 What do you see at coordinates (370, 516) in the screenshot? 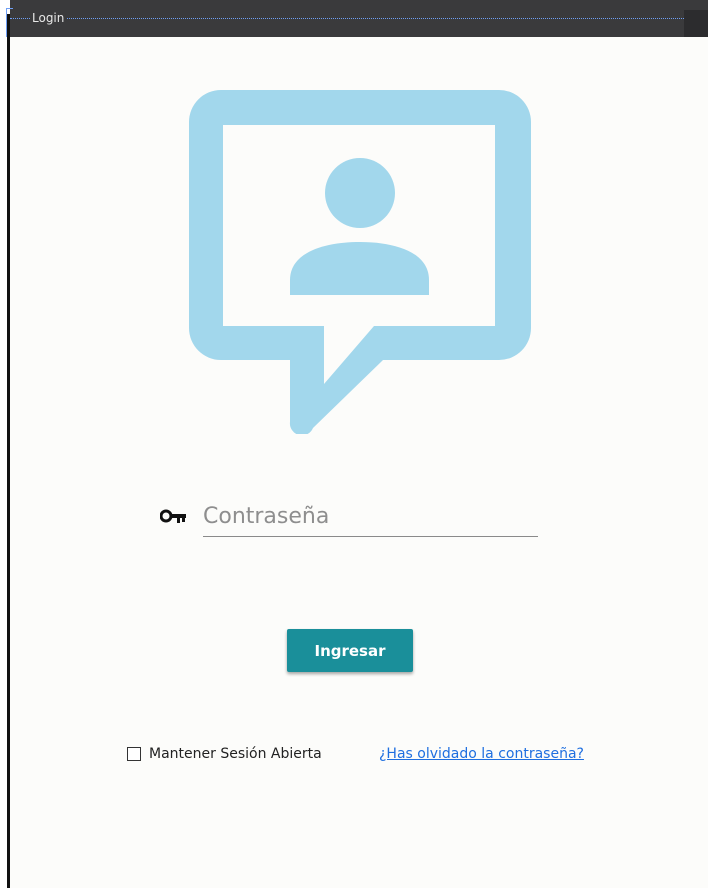
I see `password-input` at bounding box center [370, 516].